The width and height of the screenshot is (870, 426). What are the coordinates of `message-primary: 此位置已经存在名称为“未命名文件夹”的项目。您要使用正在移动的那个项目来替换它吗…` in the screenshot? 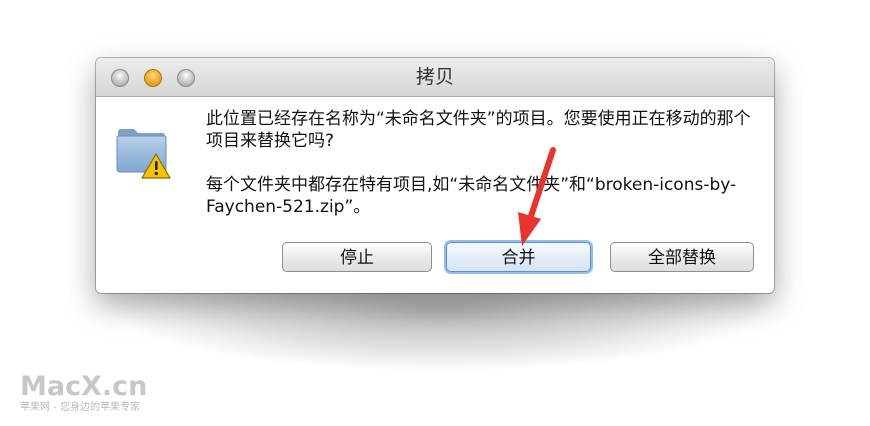 It's located at (478, 130).